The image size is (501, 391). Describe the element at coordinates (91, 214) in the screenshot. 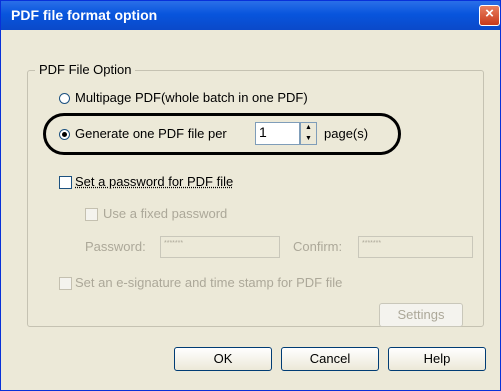

I see `fixed-password-checkbox` at that location.